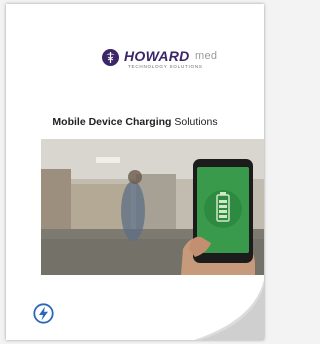 The image size is (320, 344). I want to click on brand-tagline: TECHNOLOGY SOLUTIONS, so click(165, 66).